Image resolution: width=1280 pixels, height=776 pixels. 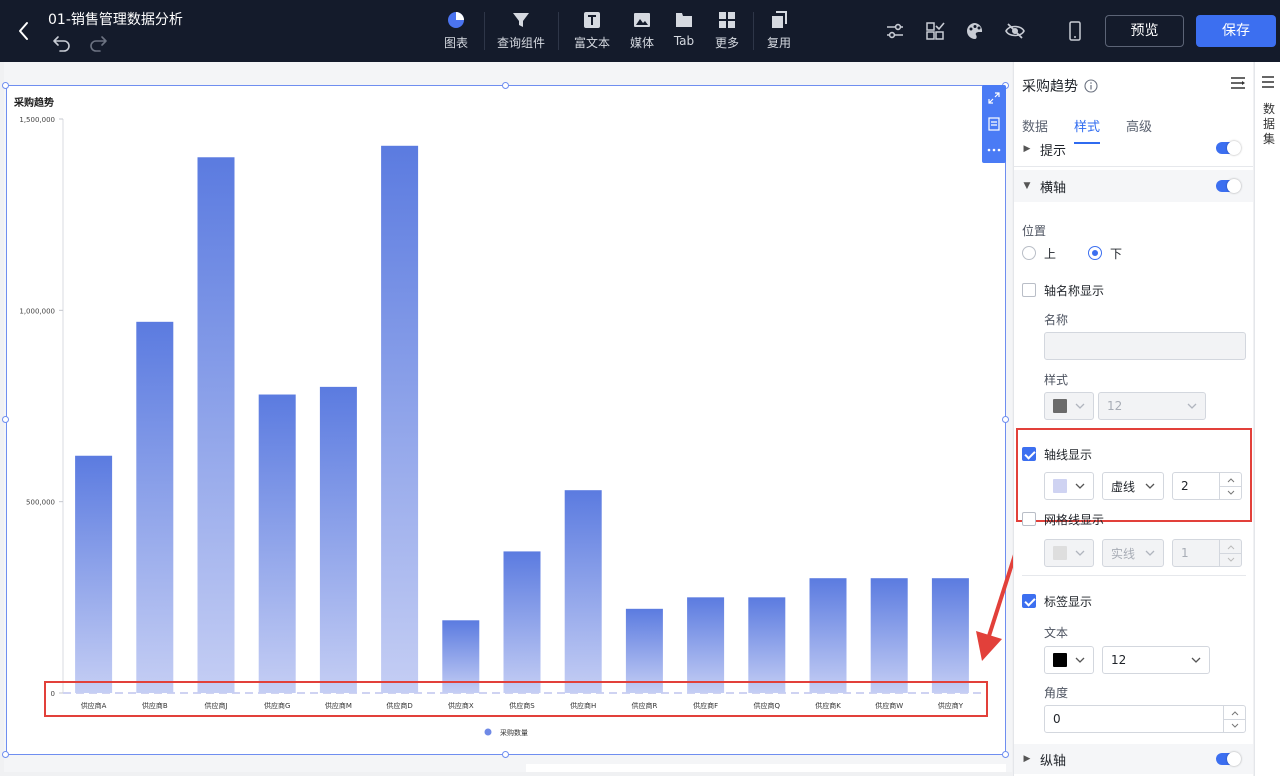 I want to click on grid-width-stepper: 1, so click(x=1207, y=553).